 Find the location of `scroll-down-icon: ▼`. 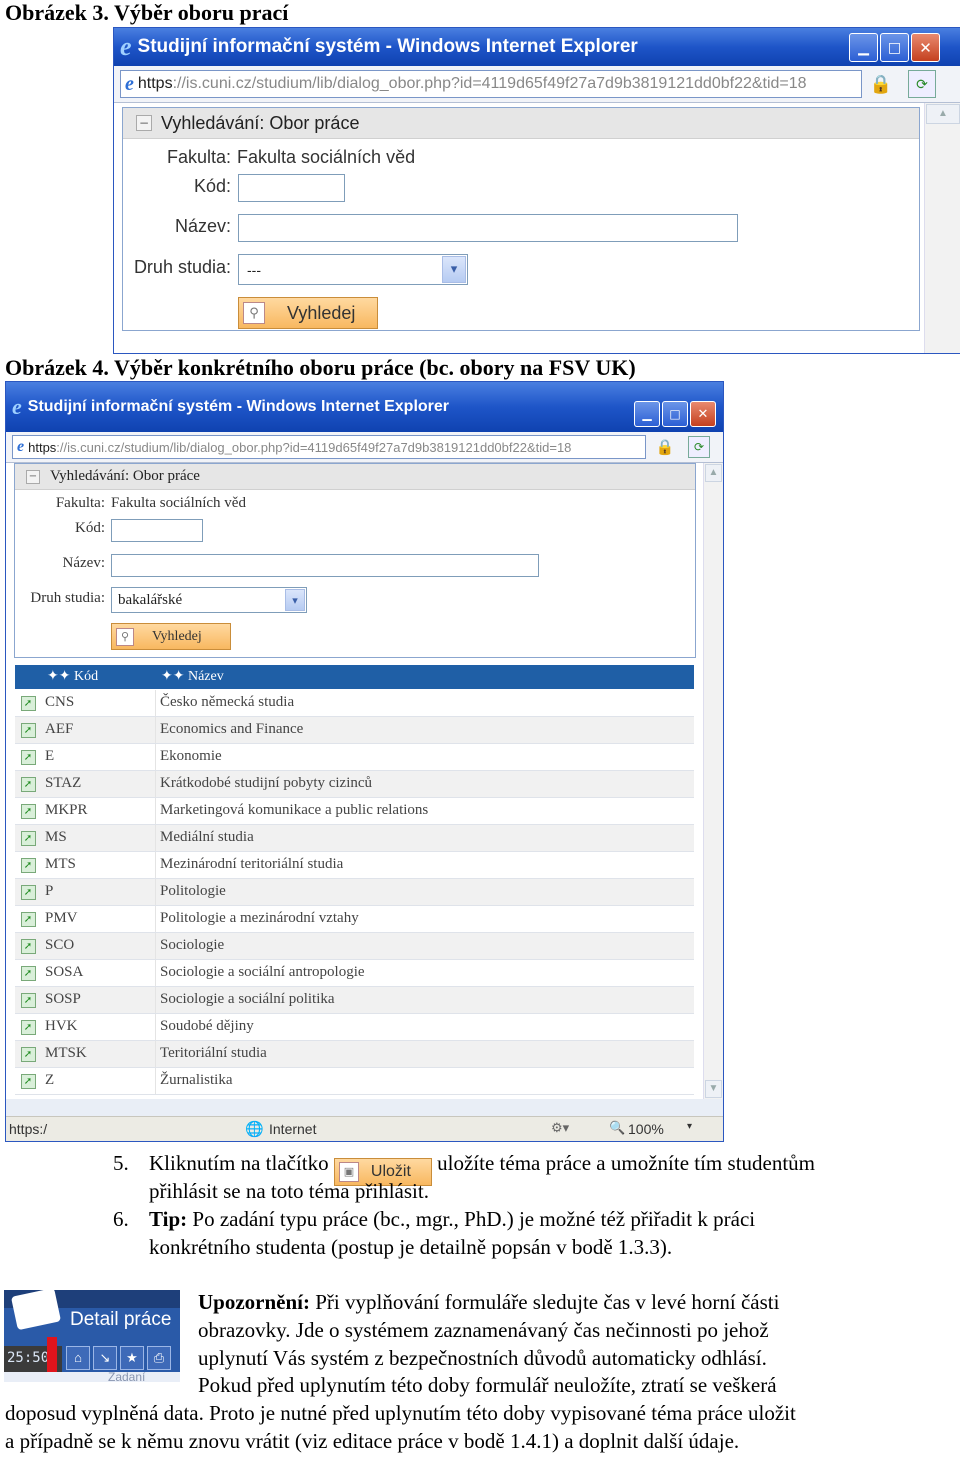

scroll-down-icon: ▼ is located at coordinates (713, 1089).